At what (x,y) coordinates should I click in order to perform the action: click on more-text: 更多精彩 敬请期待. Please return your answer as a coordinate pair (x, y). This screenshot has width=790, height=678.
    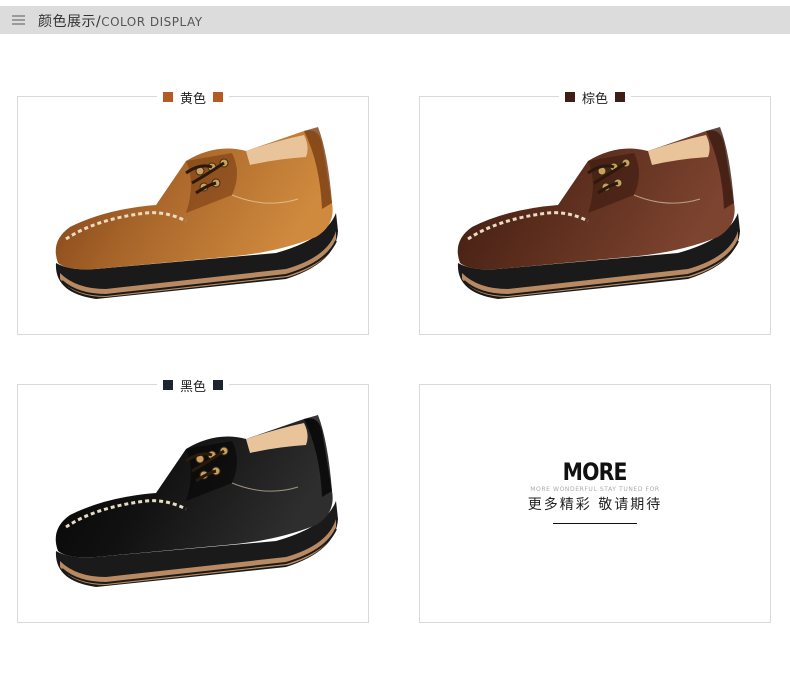
    Looking at the image, I should click on (595, 505).